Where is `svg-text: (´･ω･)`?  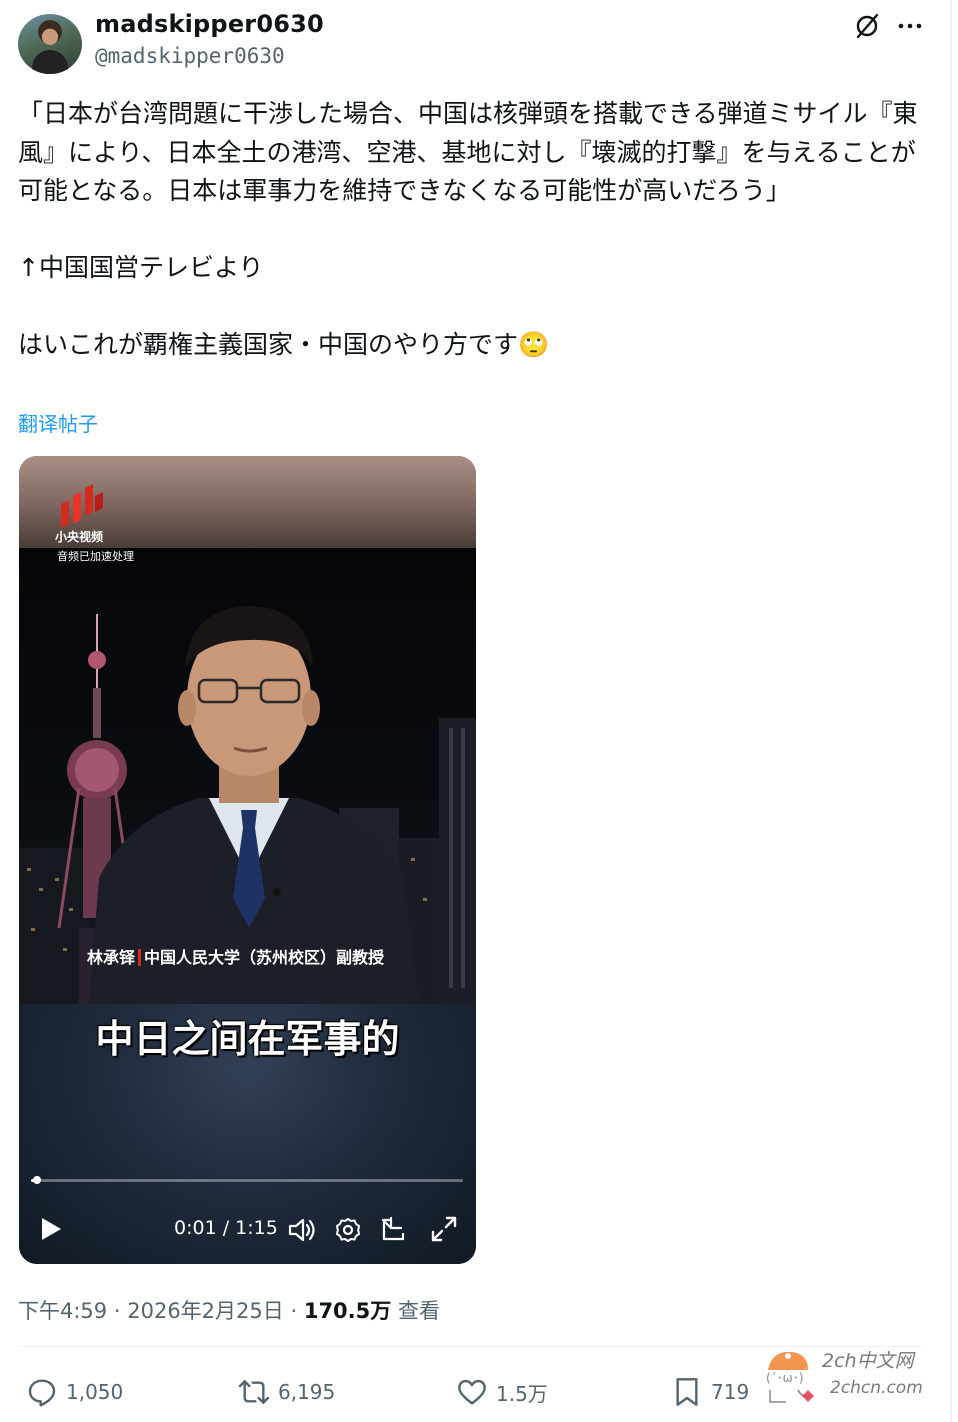 svg-text: (´･ω･) is located at coordinates (784, 1378).